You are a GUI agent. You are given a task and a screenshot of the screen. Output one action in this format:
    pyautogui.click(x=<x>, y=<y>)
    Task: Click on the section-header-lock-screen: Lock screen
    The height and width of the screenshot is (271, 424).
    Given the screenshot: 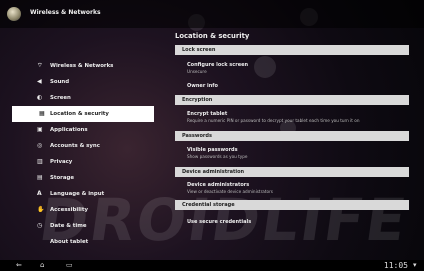 What is the action you would take?
    pyautogui.click(x=292, y=50)
    